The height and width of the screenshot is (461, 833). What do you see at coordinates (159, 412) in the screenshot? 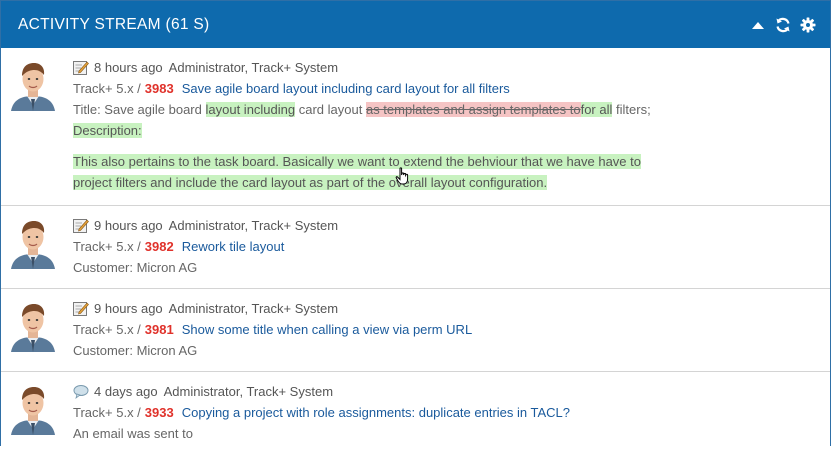
I see `issue-number: 3933` at bounding box center [159, 412].